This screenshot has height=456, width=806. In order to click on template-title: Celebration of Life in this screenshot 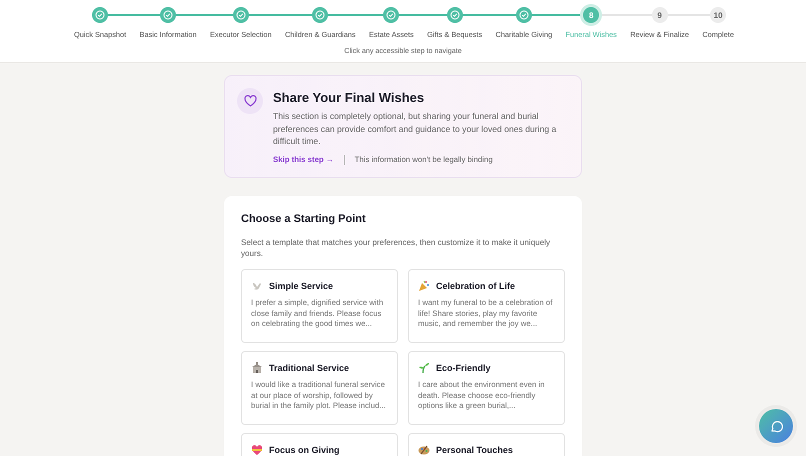, I will do `click(476, 285)`.